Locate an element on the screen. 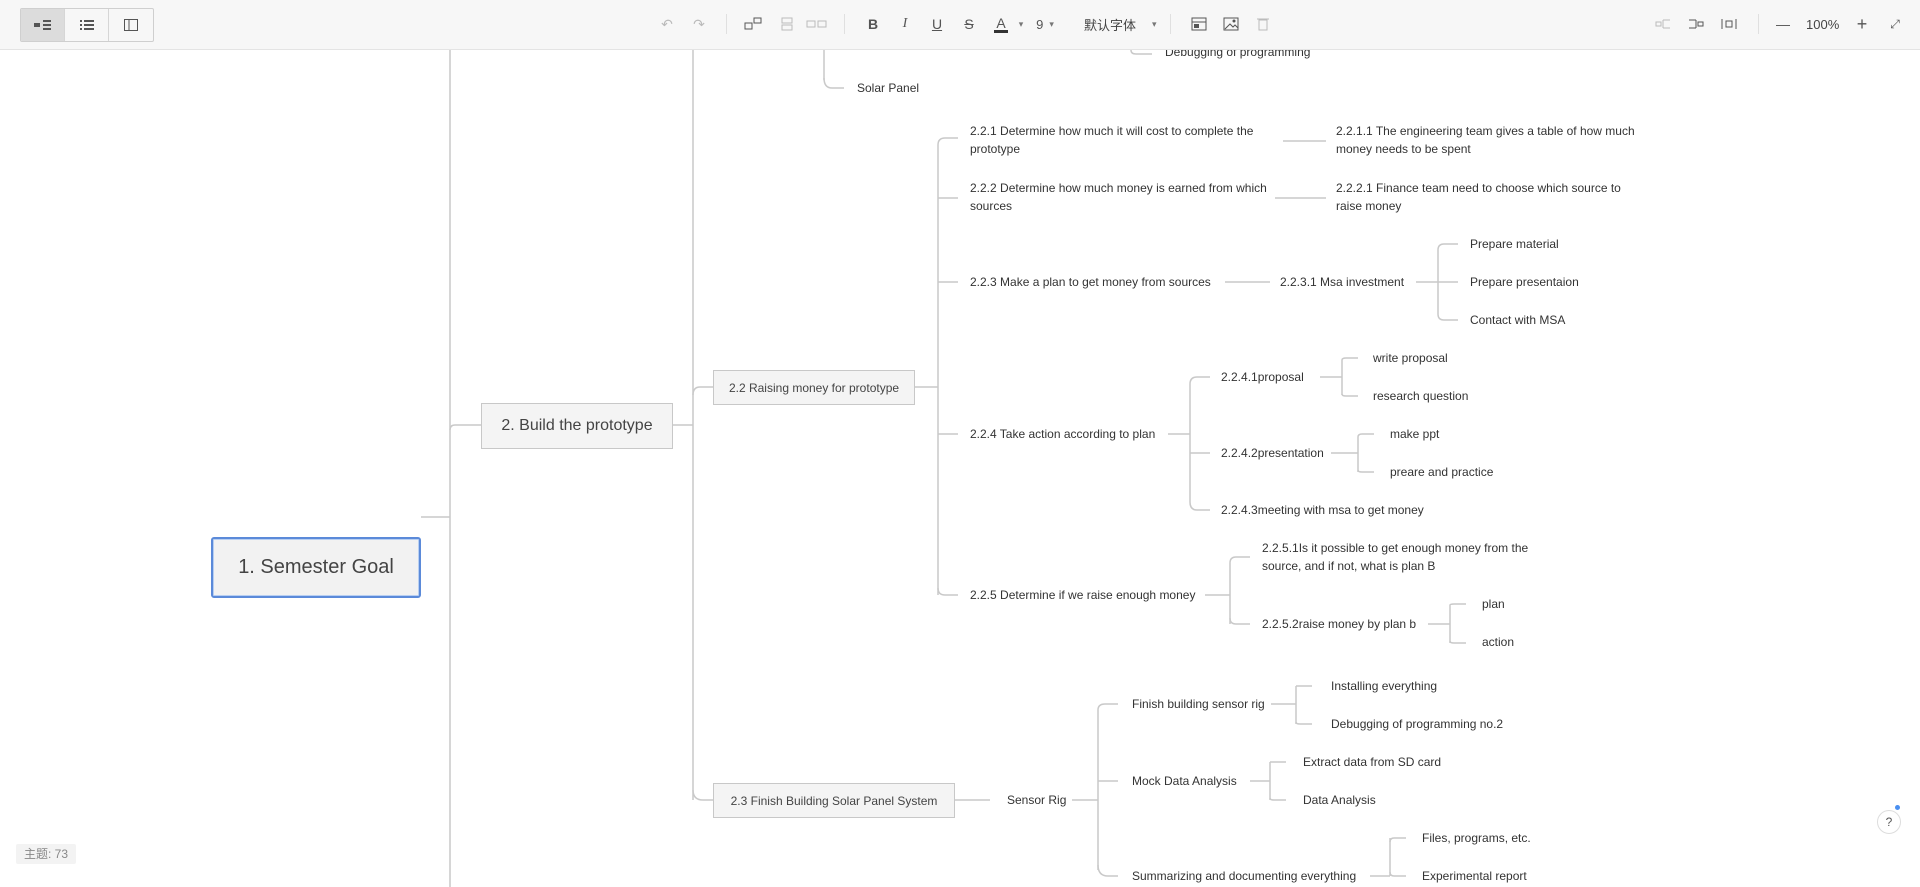  layout-both-button is located at coordinates (1729, 24).